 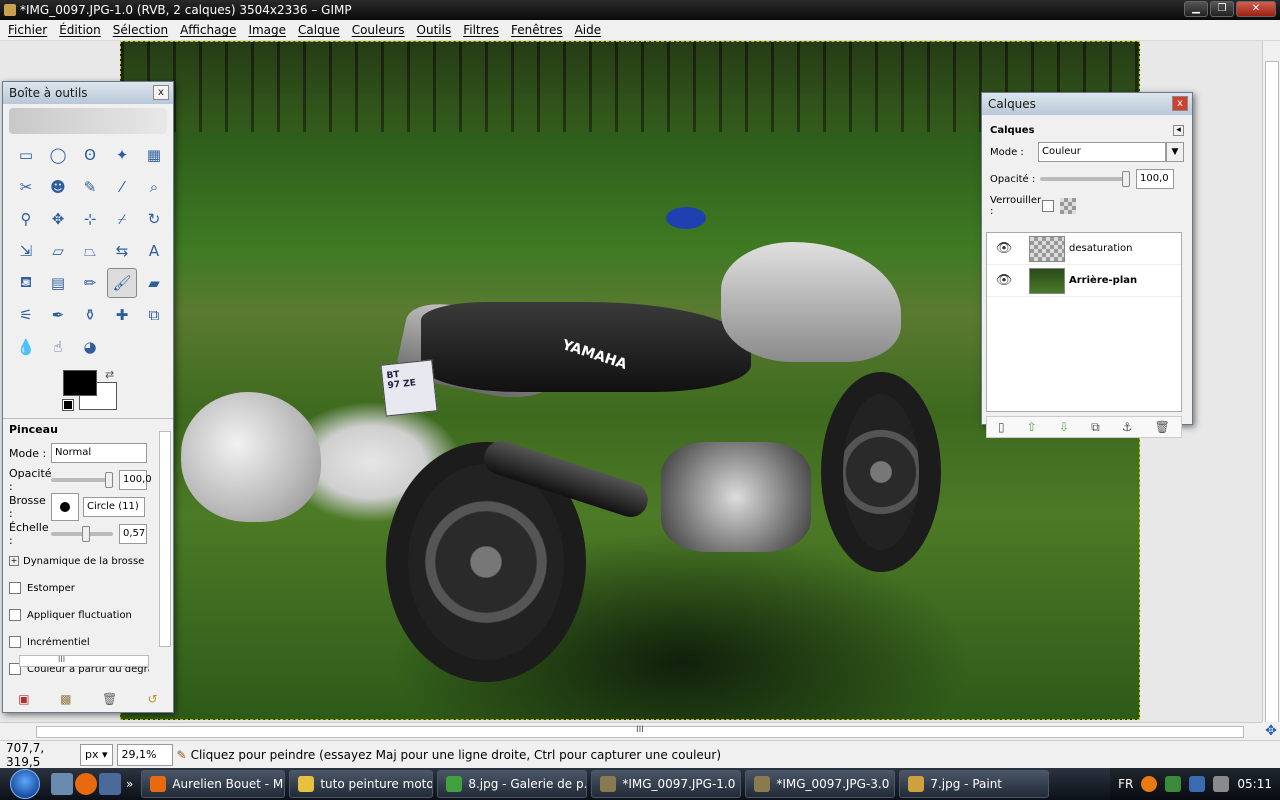 I want to click on blur-tool-icon: 💧, so click(x=26, y=347).